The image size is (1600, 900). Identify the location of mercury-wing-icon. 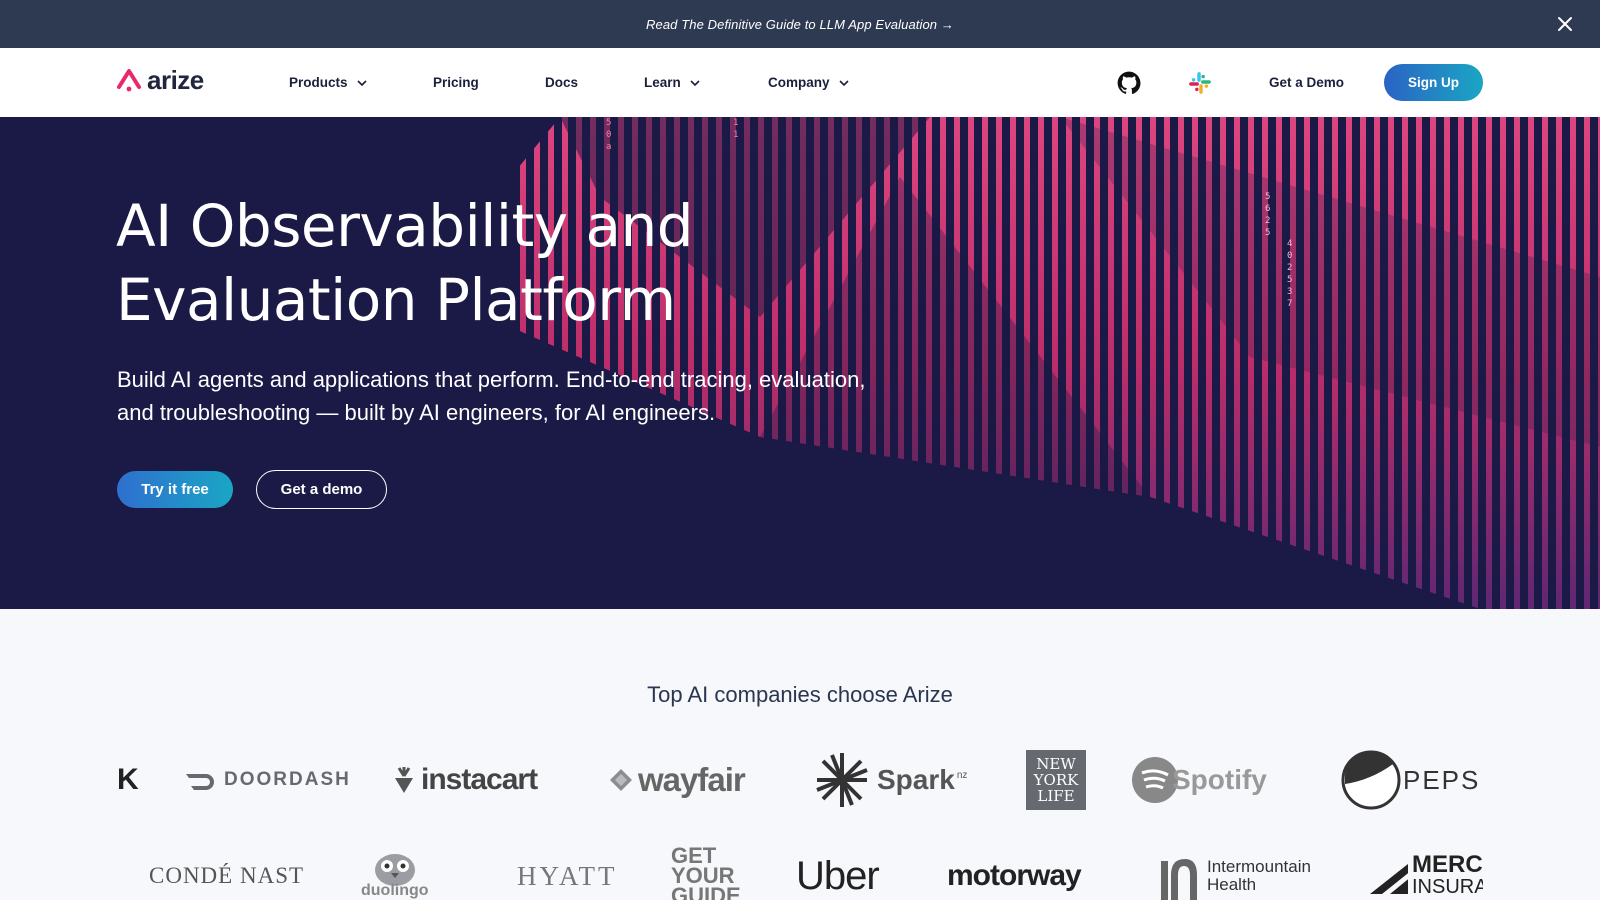
(1391, 879).